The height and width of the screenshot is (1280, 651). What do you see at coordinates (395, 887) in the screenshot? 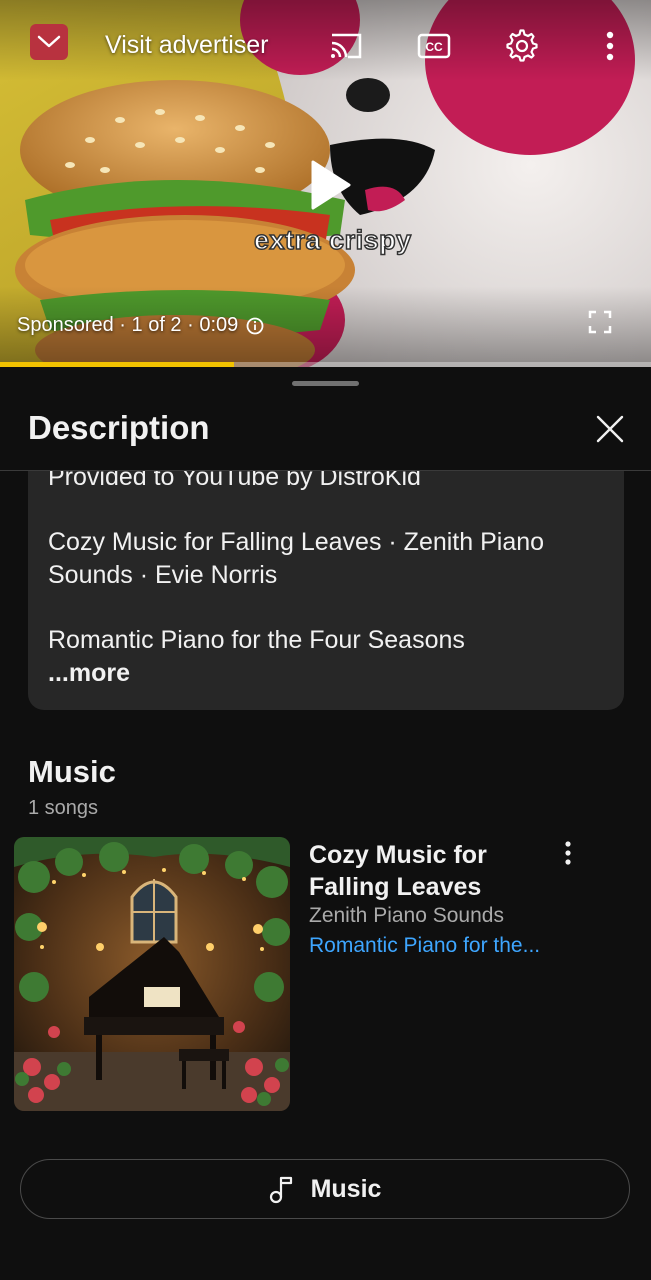
I see `song-title-line: Falling Leaves` at bounding box center [395, 887].